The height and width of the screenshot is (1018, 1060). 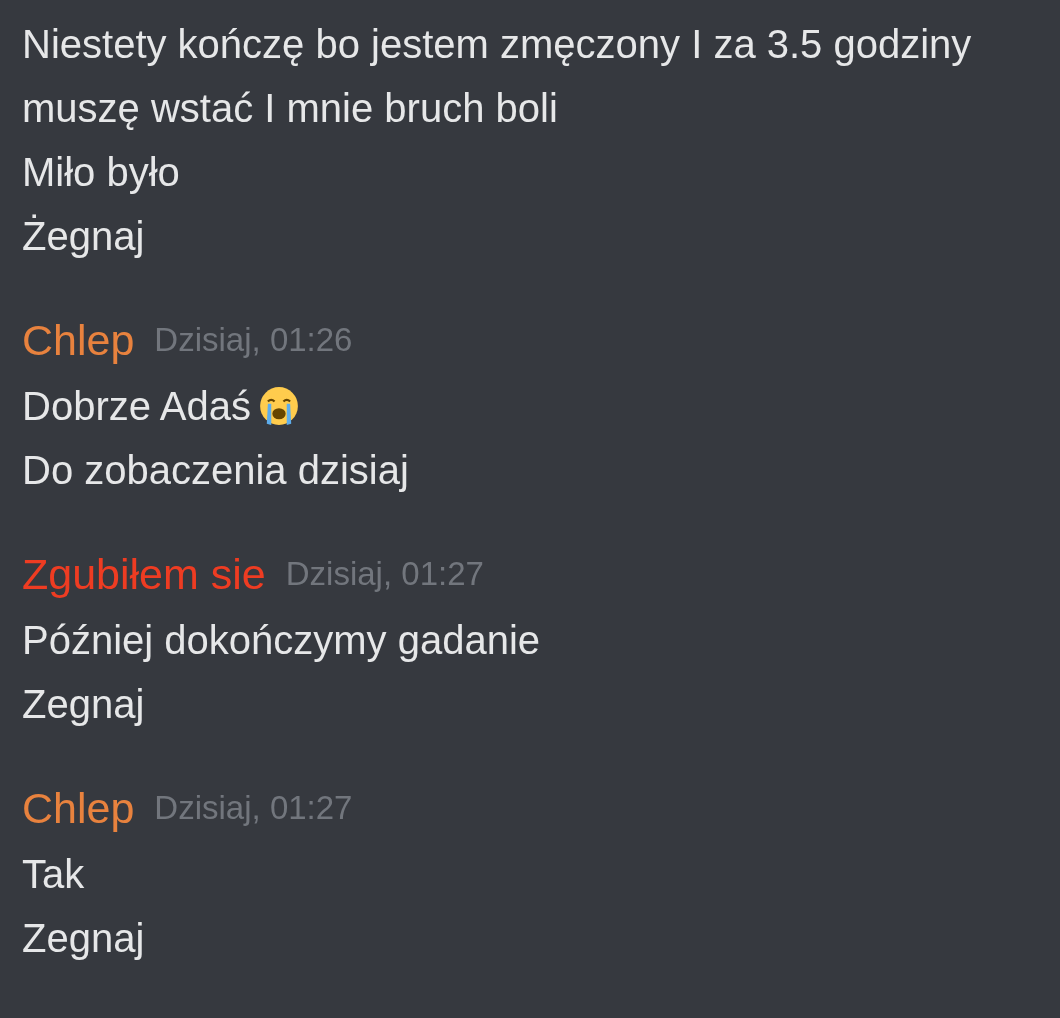 What do you see at coordinates (101, 172) in the screenshot?
I see `message-text: Miło było` at bounding box center [101, 172].